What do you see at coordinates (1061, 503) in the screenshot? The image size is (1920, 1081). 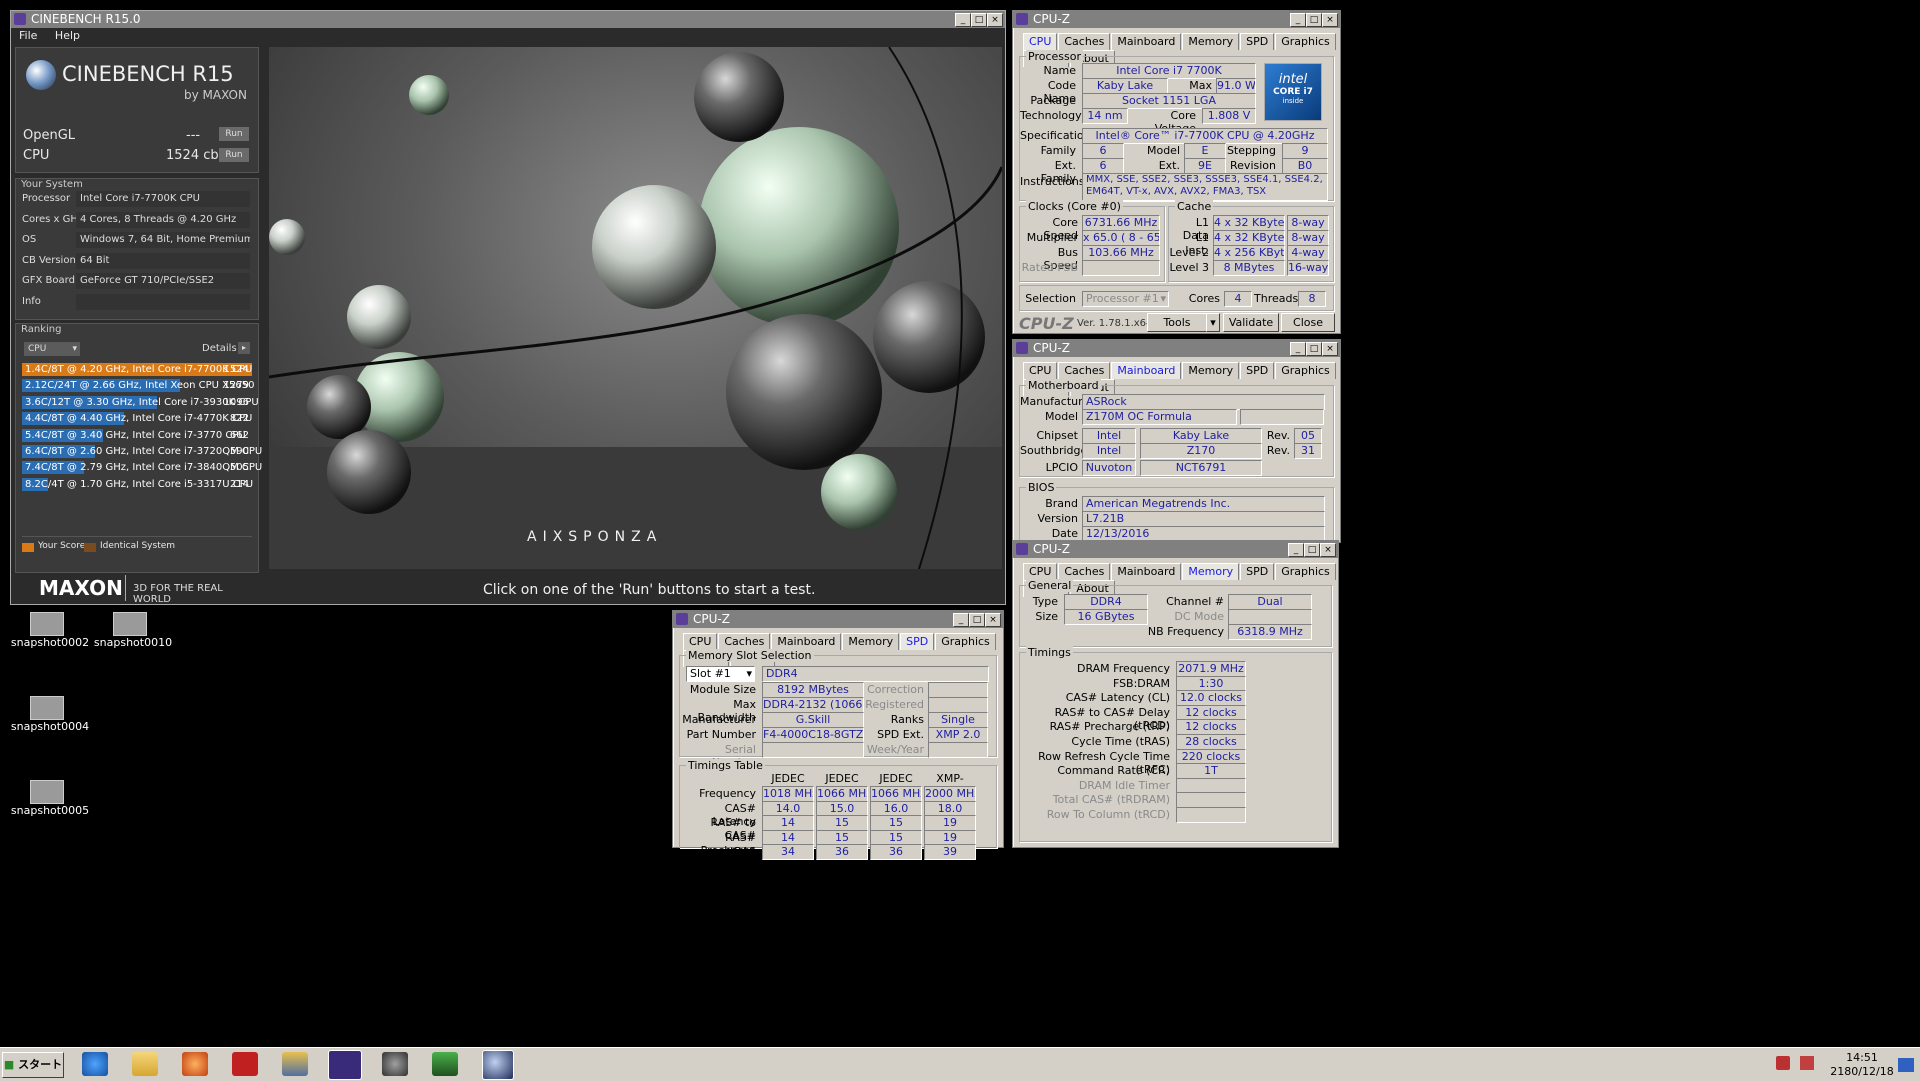 I see `brand-label: Brand` at bounding box center [1061, 503].